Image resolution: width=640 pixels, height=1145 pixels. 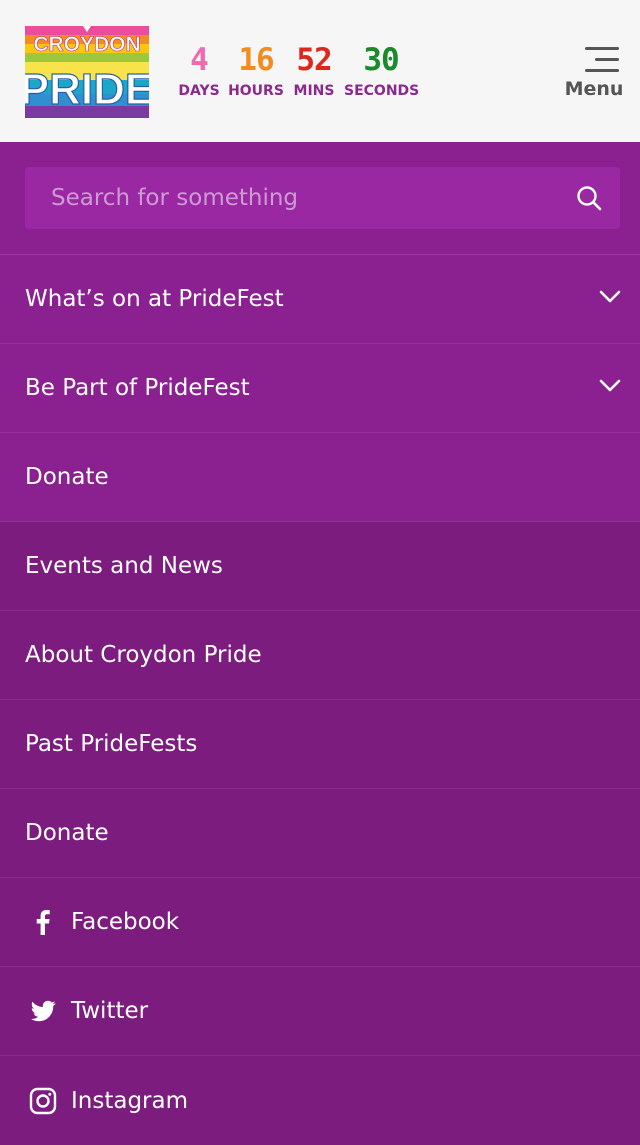 What do you see at coordinates (602, 58) in the screenshot?
I see `hamburger-icon` at bounding box center [602, 58].